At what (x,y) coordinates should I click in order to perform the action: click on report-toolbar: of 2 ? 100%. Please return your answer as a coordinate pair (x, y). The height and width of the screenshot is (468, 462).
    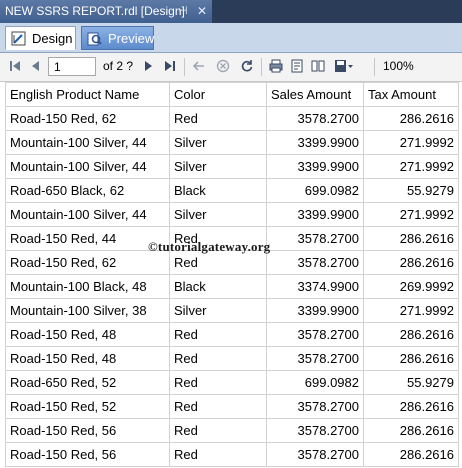
    Looking at the image, I should click on (231, 67).